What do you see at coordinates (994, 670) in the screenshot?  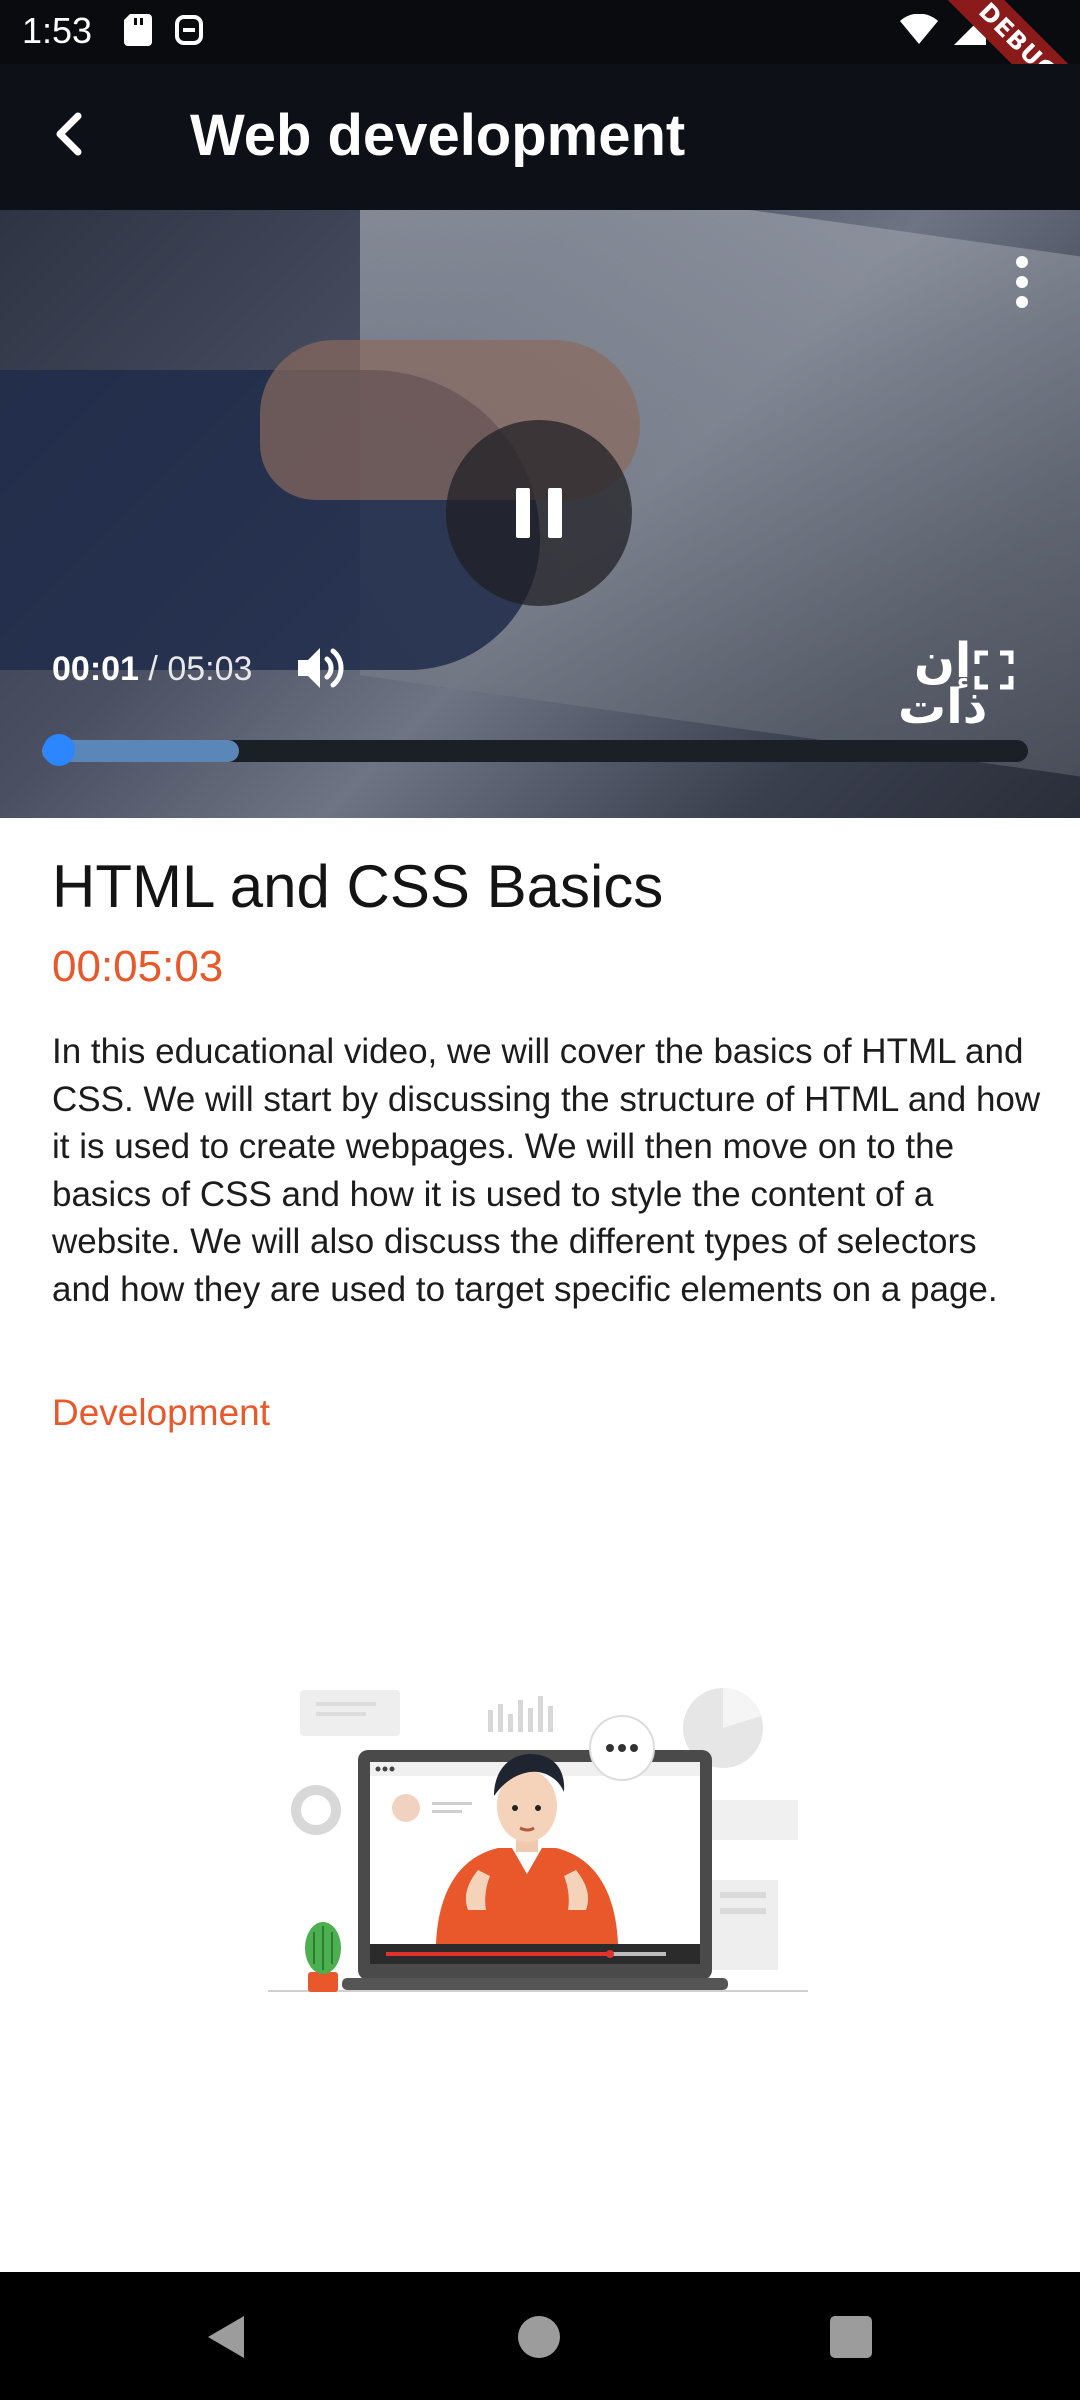 I see `fullscreen-icon` at bounding box center [994, 670].